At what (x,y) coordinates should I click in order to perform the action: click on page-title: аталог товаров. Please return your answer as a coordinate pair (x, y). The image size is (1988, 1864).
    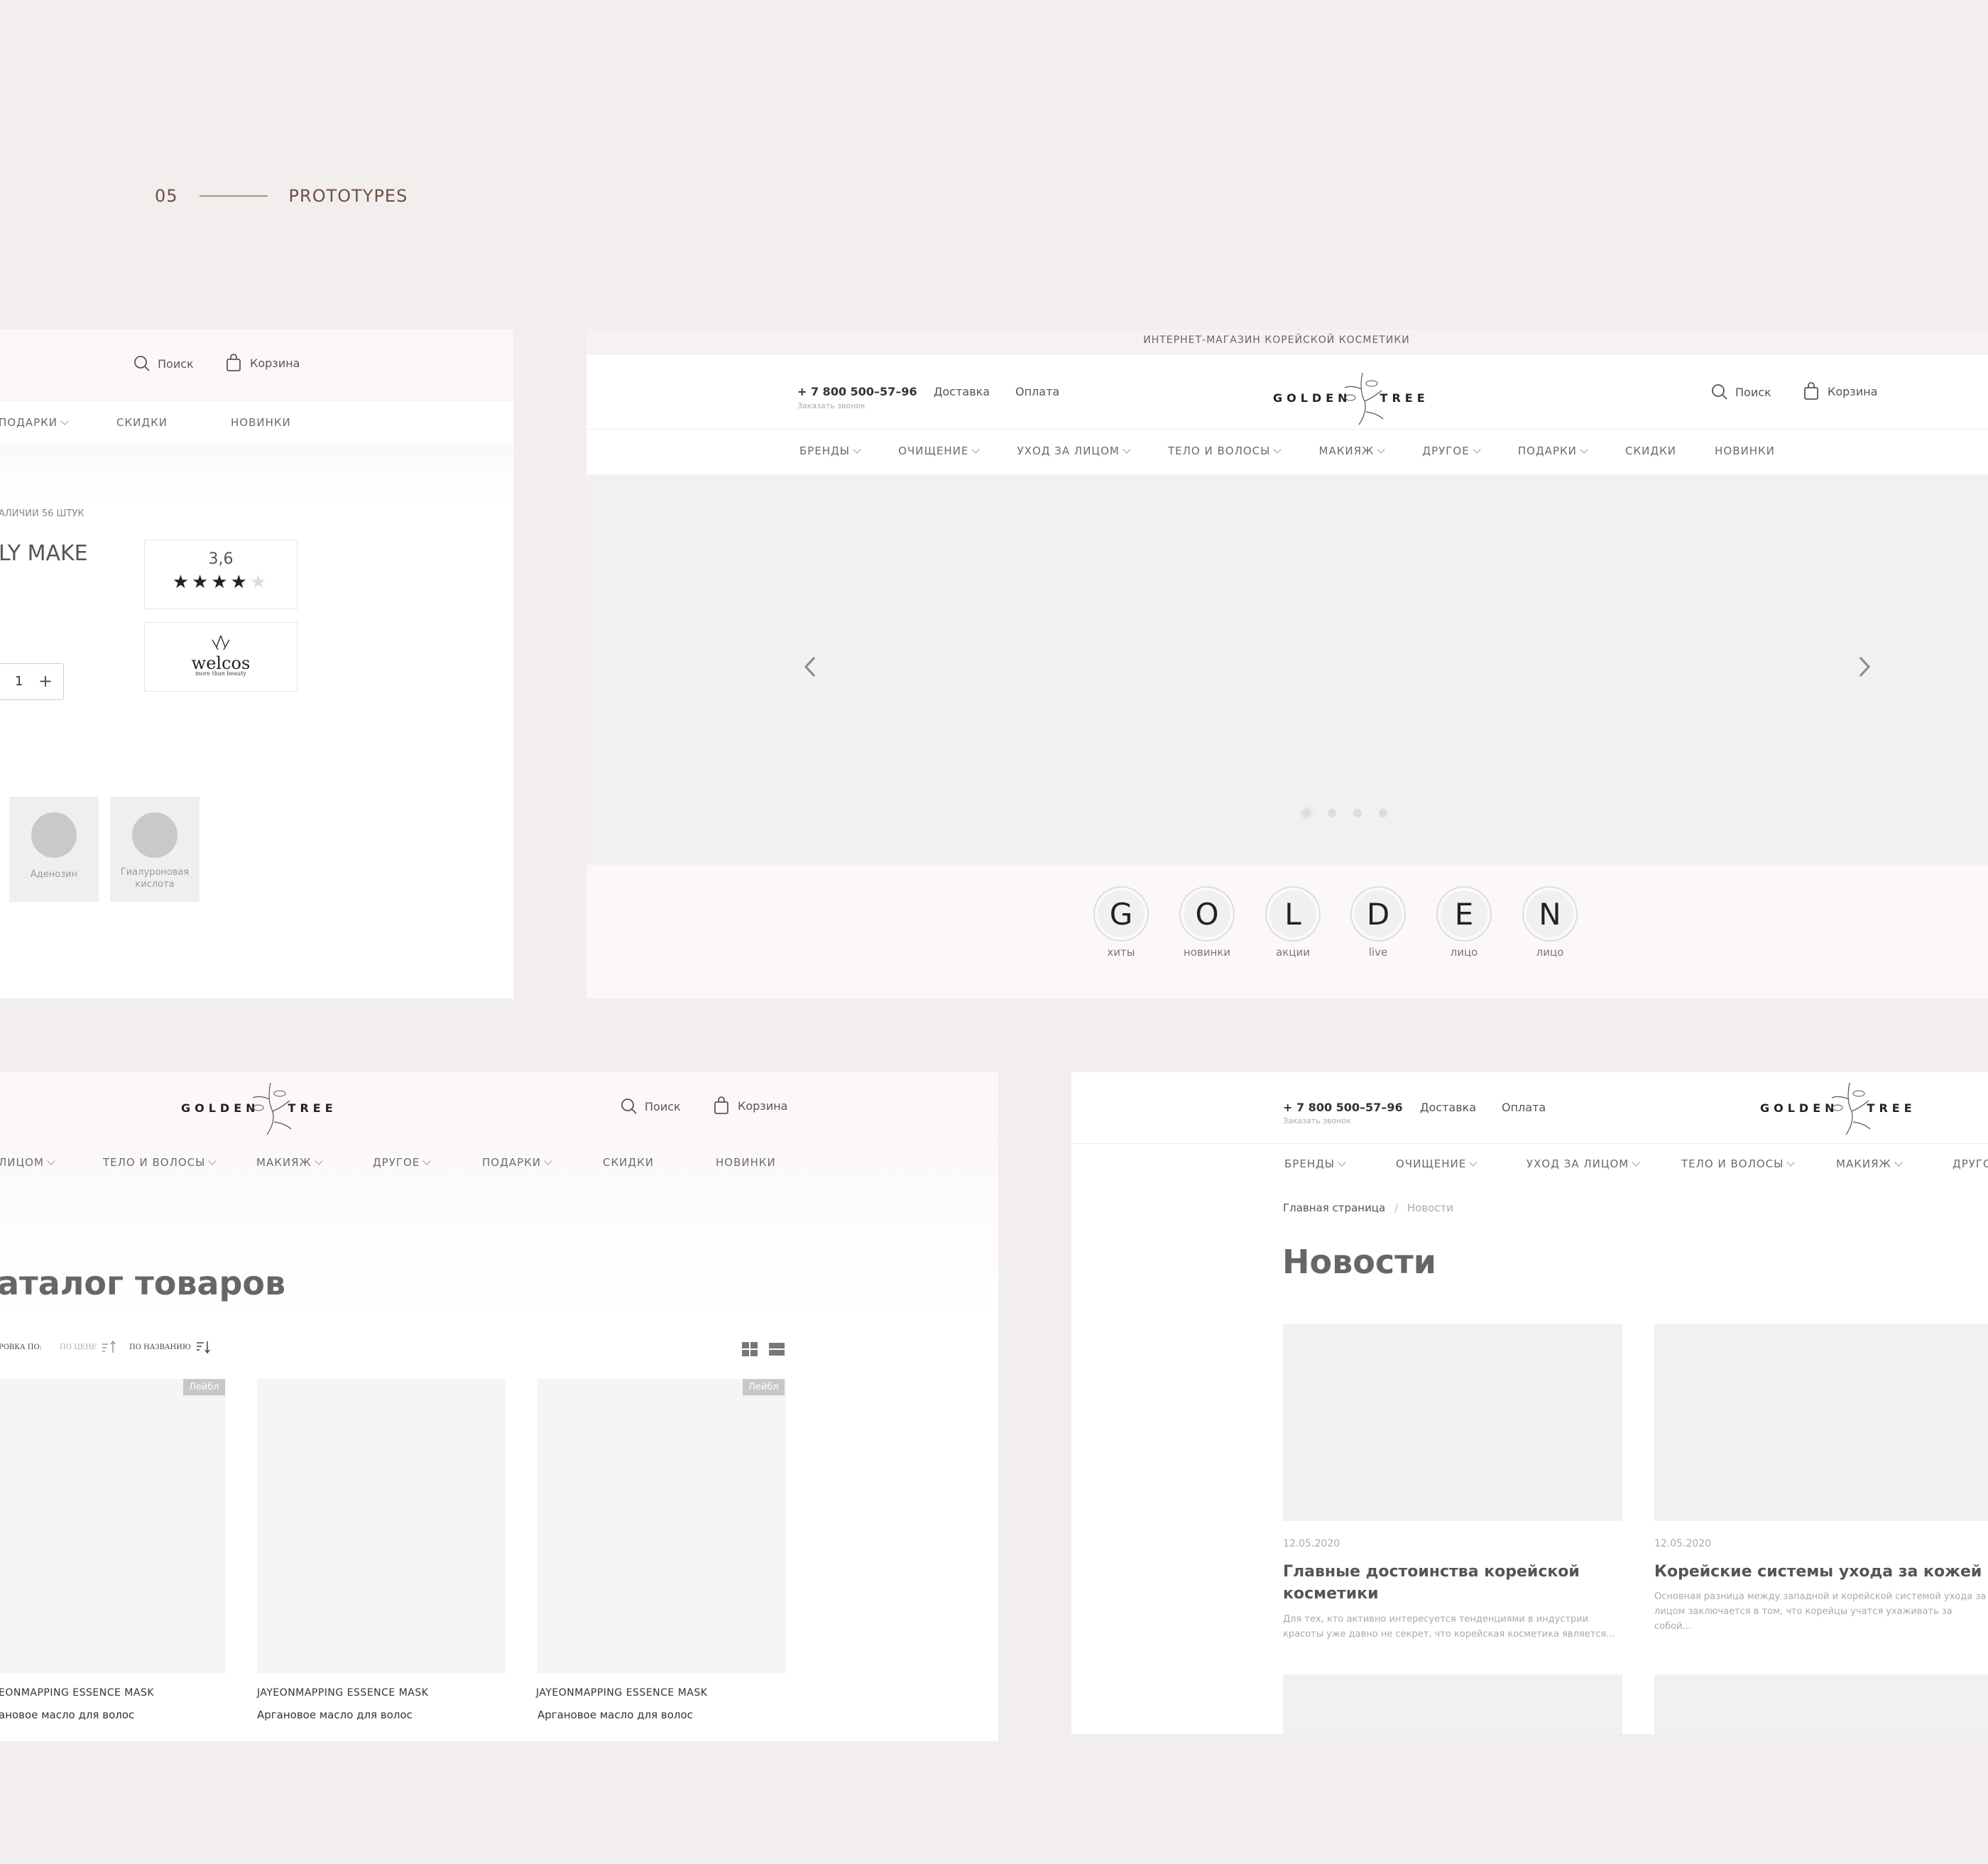
    Looking at the image, I should click on (143, 1283).